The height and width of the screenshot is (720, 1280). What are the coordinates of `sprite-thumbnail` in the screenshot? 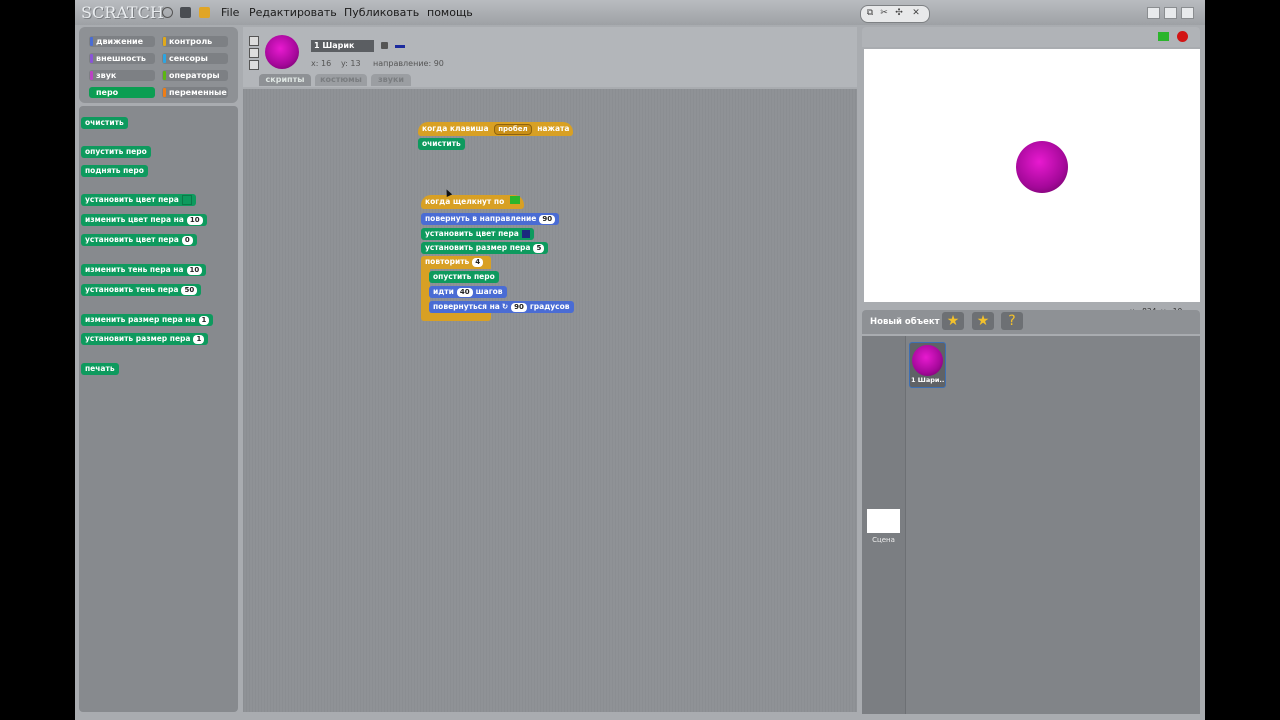 It's located at (282, 52).